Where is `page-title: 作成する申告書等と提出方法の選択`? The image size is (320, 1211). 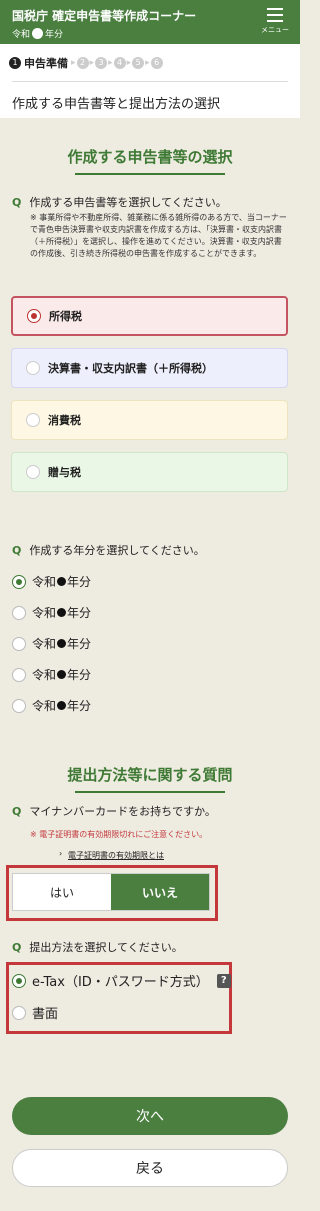
page-title: 作成する申告書等と提出方法の選択 is located at coordinates (116, 104).